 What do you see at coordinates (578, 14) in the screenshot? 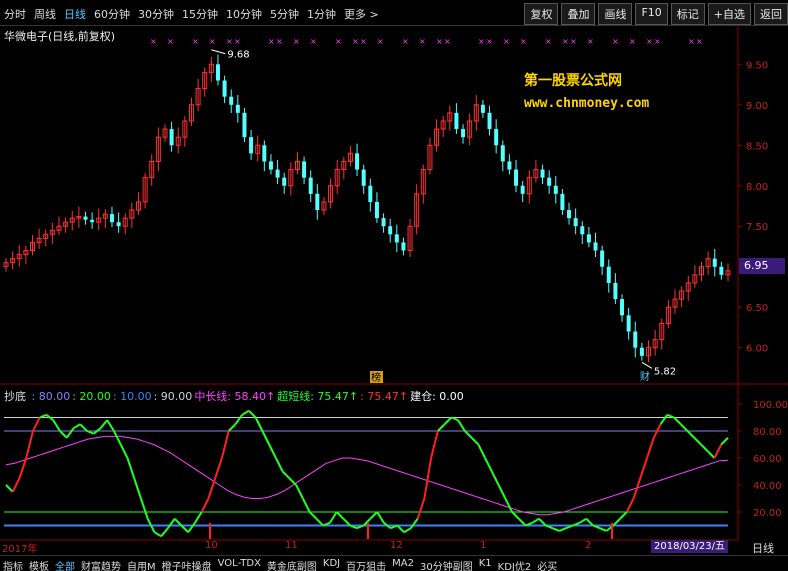
I see `toolbar-button: 叠加` at bounding box center [578, 14].